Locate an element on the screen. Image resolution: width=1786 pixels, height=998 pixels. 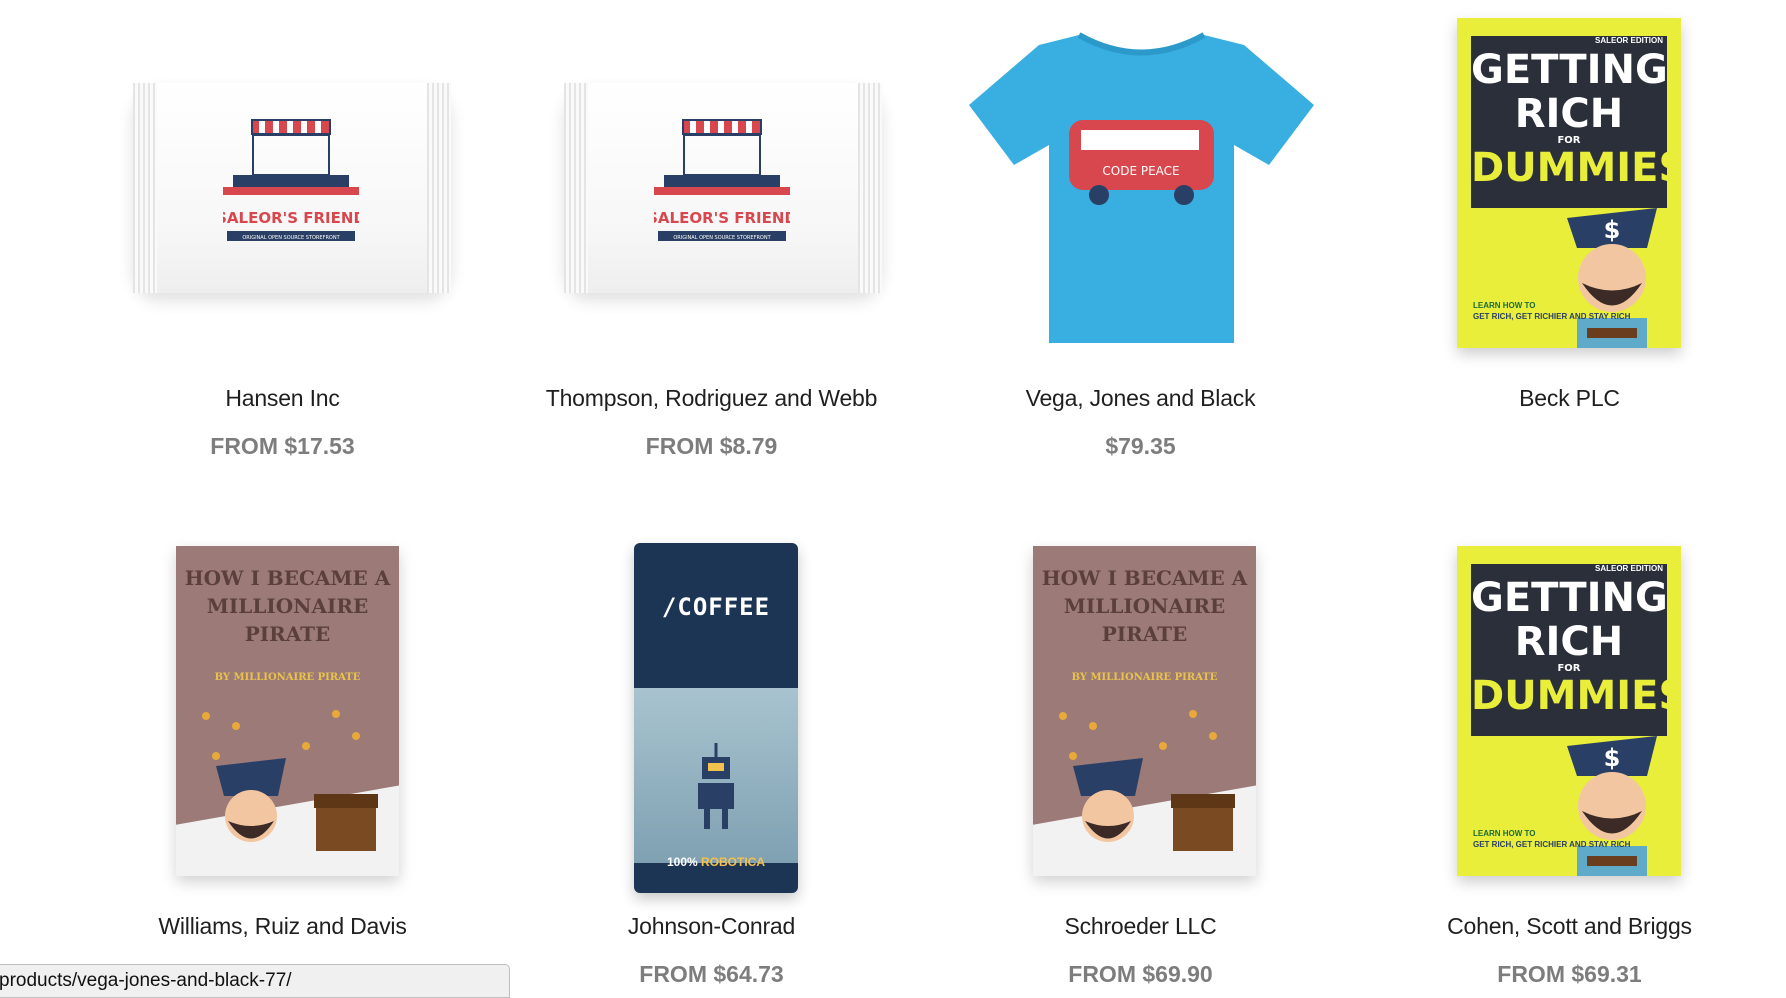
product-image: /COFFEE 100% ROBOTICA is located at coordinates (711, 710).